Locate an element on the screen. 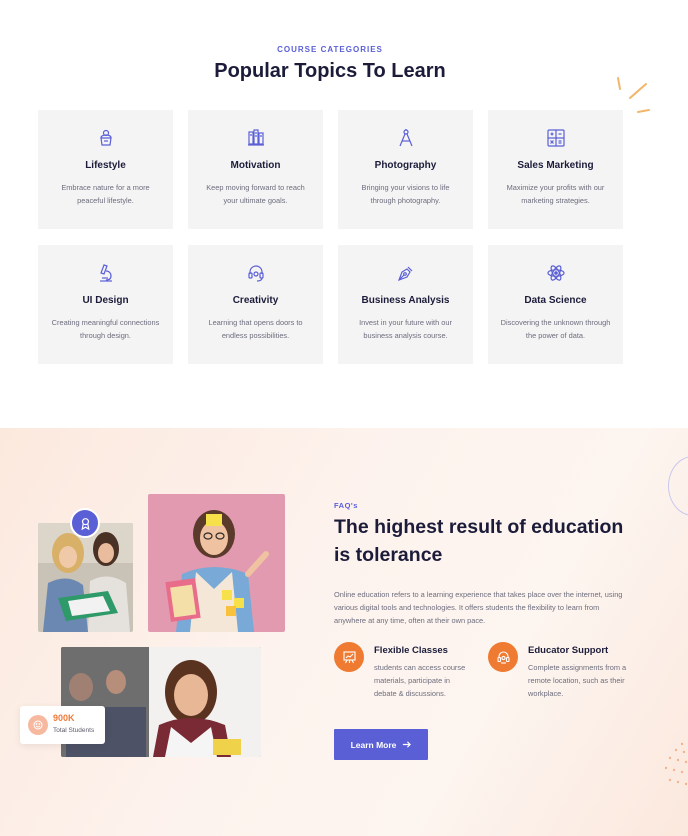  award-icon is located at coordinates (85, 523).